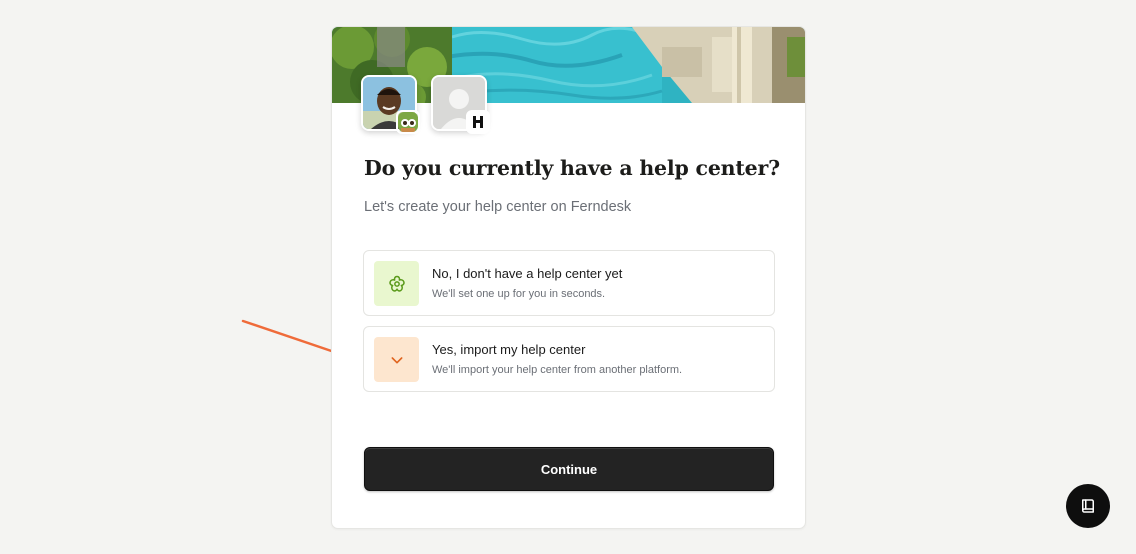 The height and width of the screenshot is (554, 1136). Describe the element at coordinates (478, 122) in the screenshot. I see `platform-logo-icon` at that location.